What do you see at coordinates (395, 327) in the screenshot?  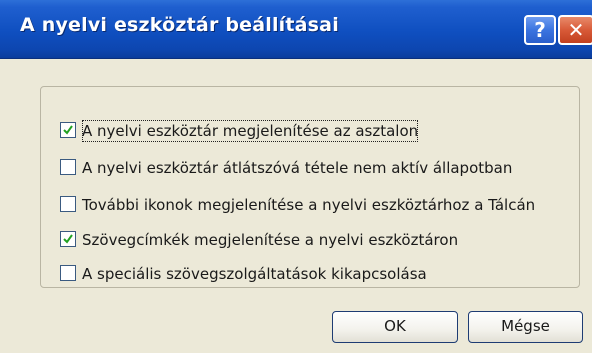 I see `ok-button: OK` at bounding box center [395, 327].